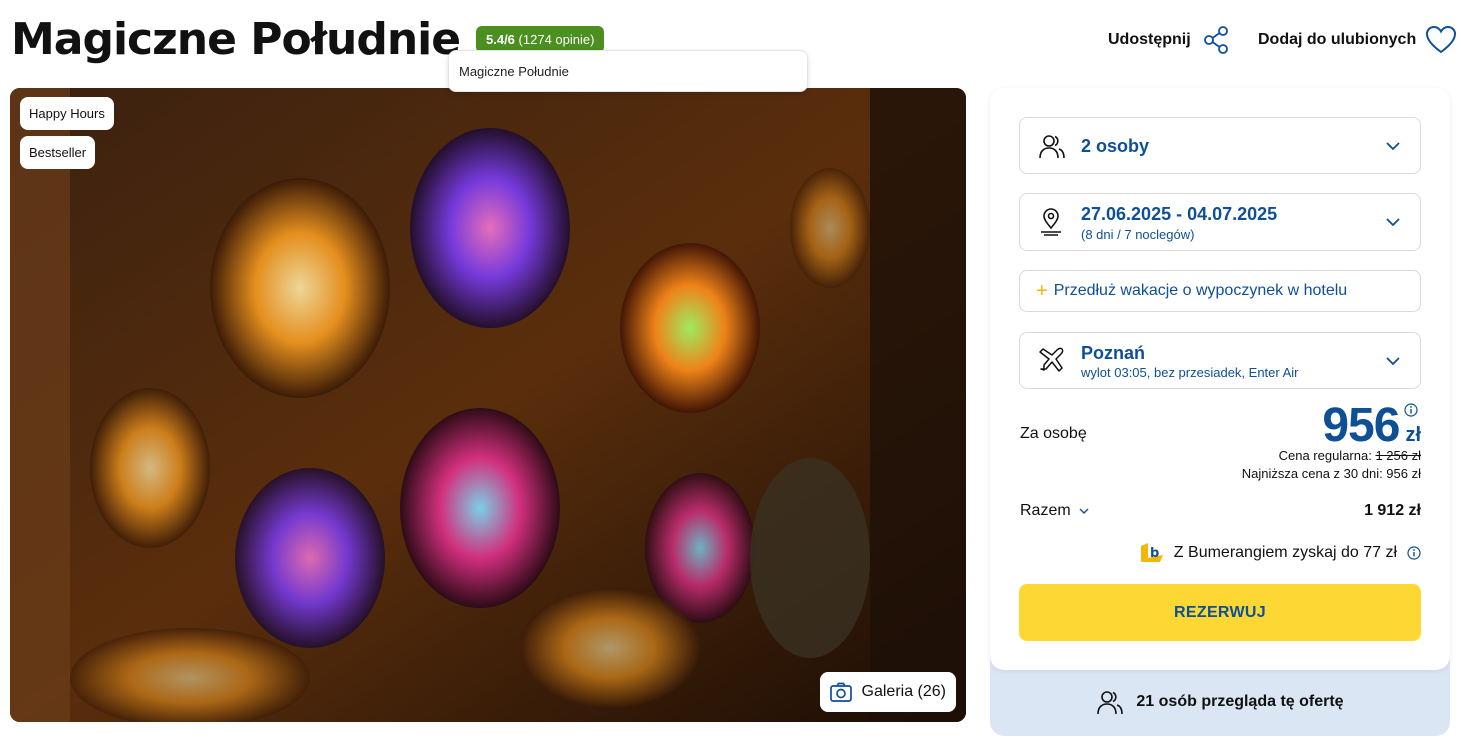  I want to click on info-icon, so click(1414, 553).